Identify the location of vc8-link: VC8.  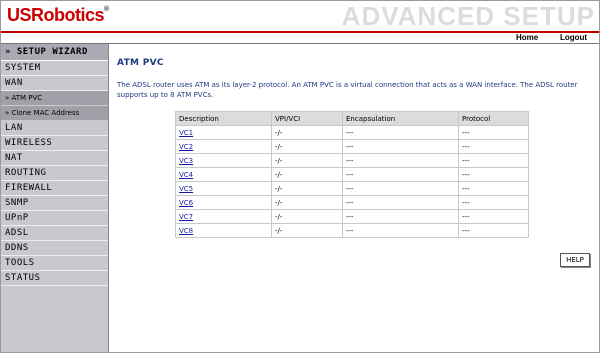
(186, 231).